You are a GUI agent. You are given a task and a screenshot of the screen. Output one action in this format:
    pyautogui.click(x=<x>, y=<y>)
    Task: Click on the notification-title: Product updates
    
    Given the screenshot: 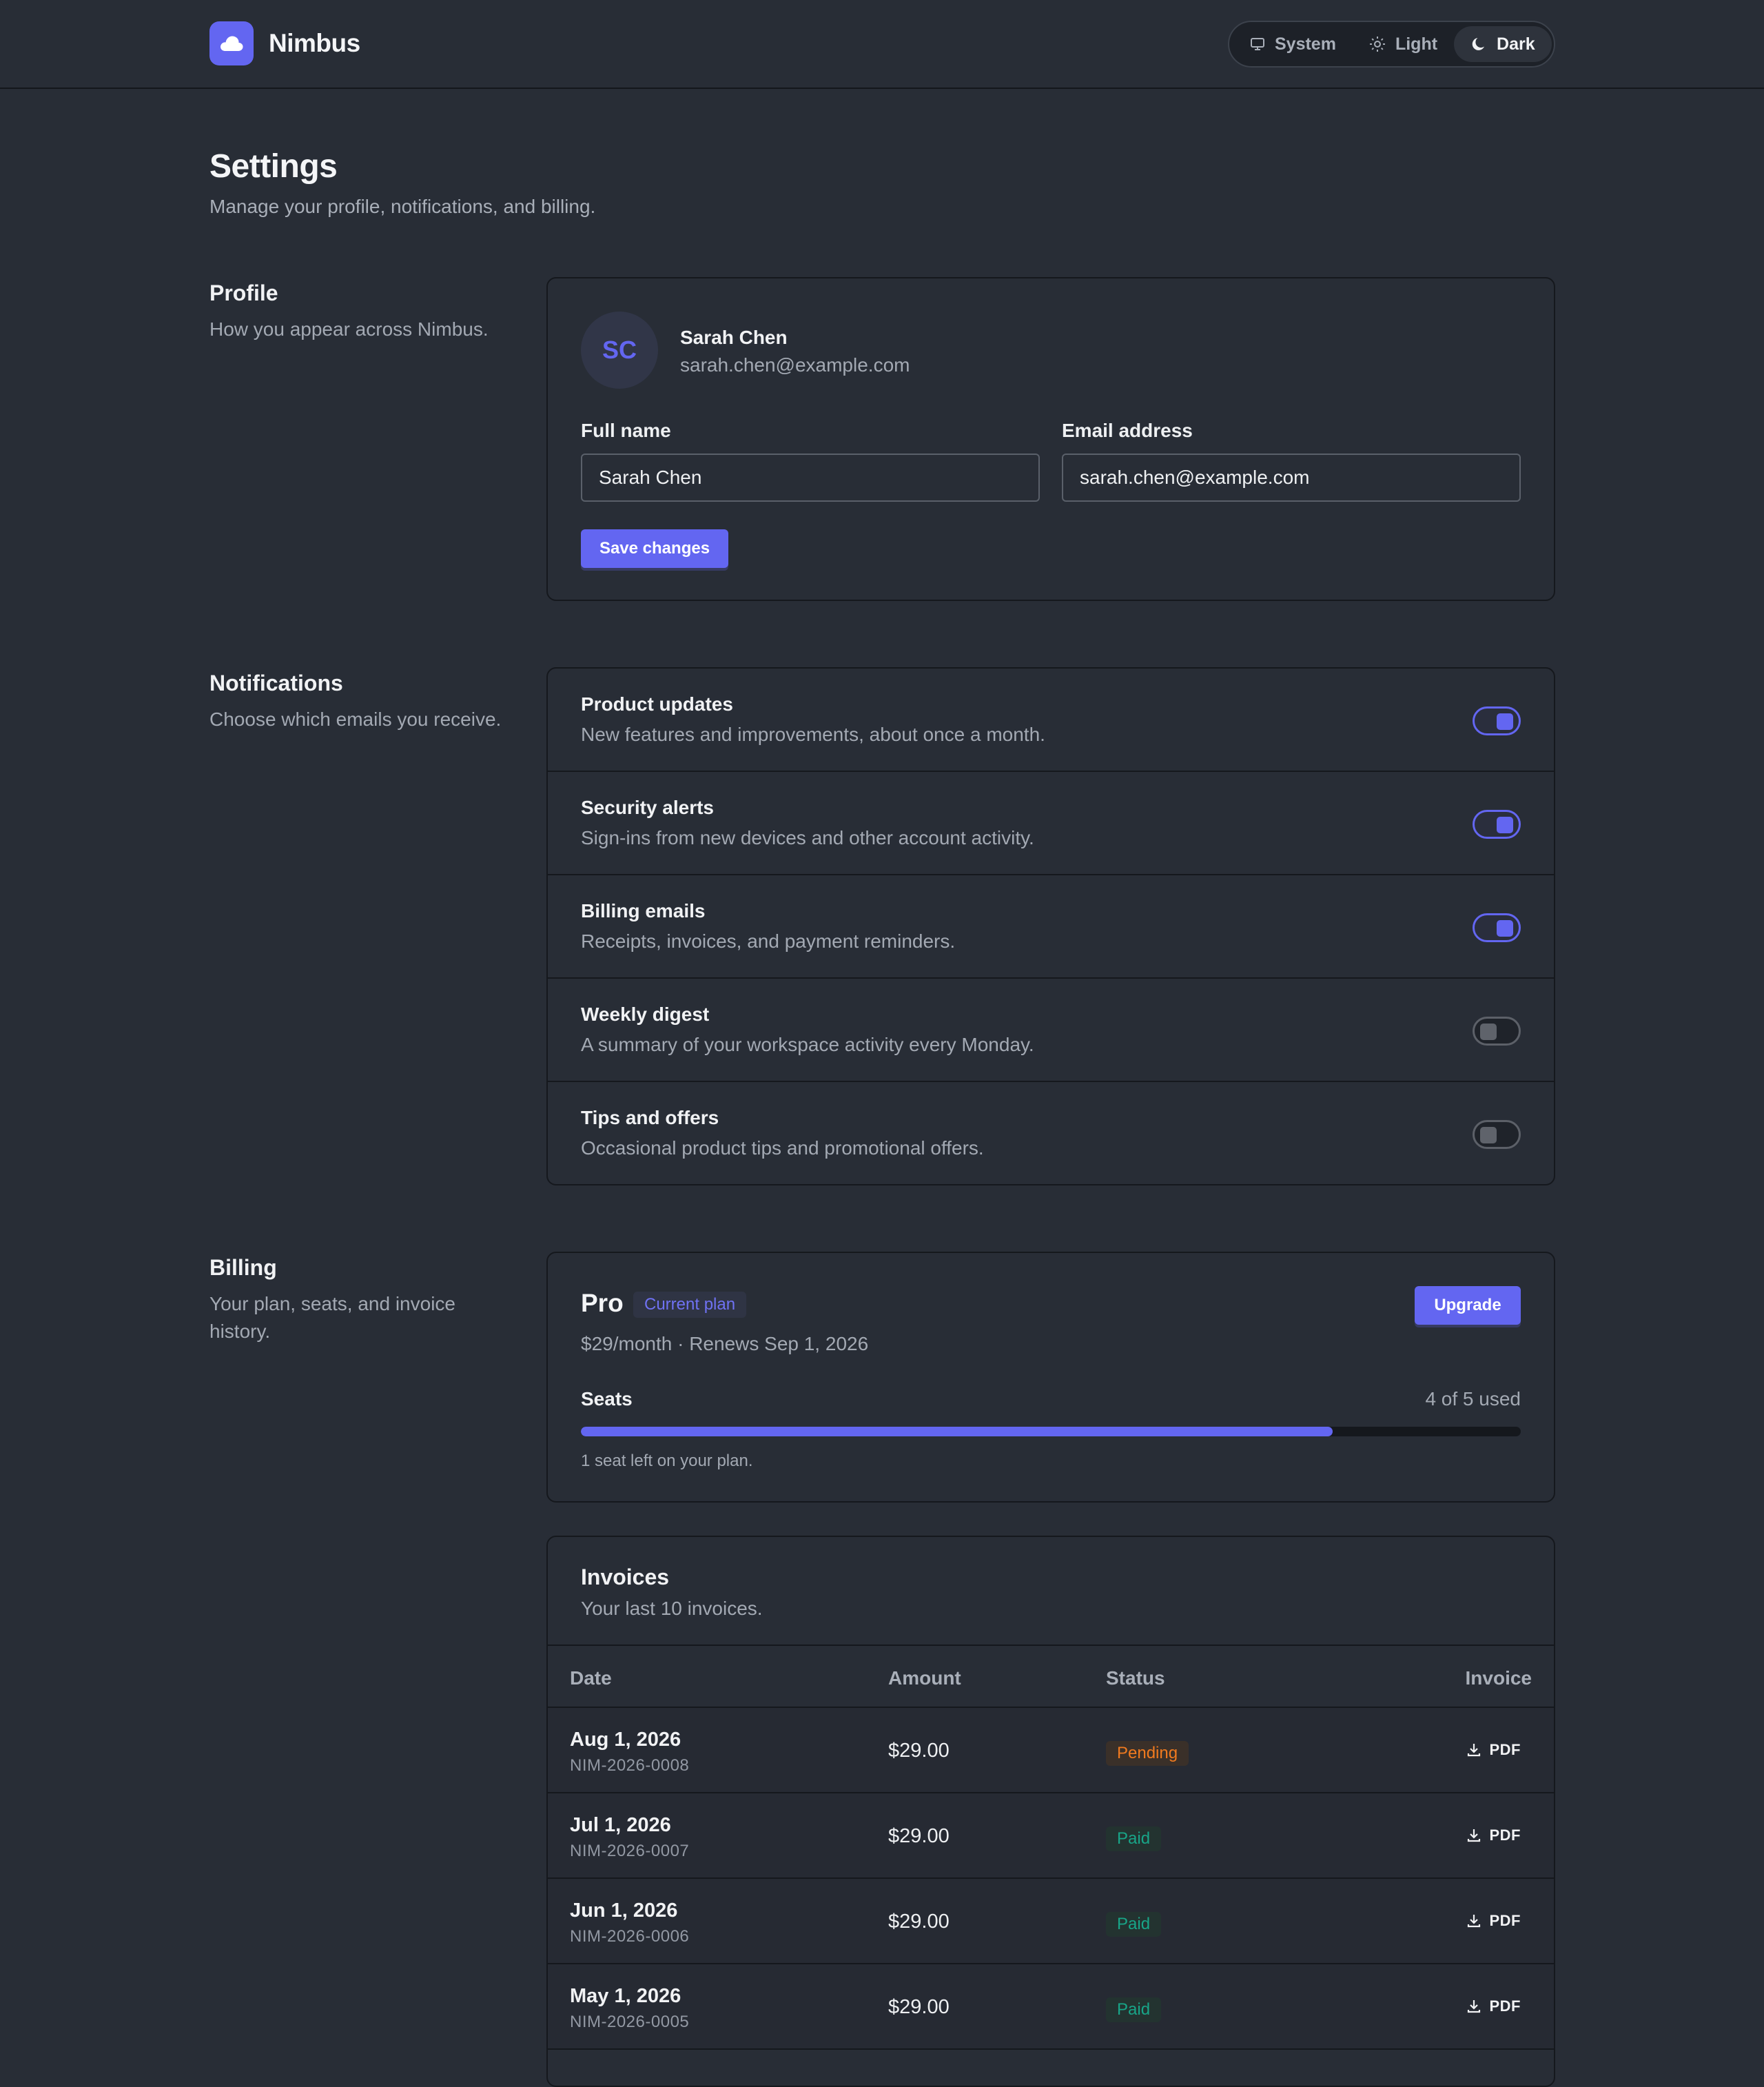 What is the action you would take?
    pyautogui.click(x=657, y=704)
    